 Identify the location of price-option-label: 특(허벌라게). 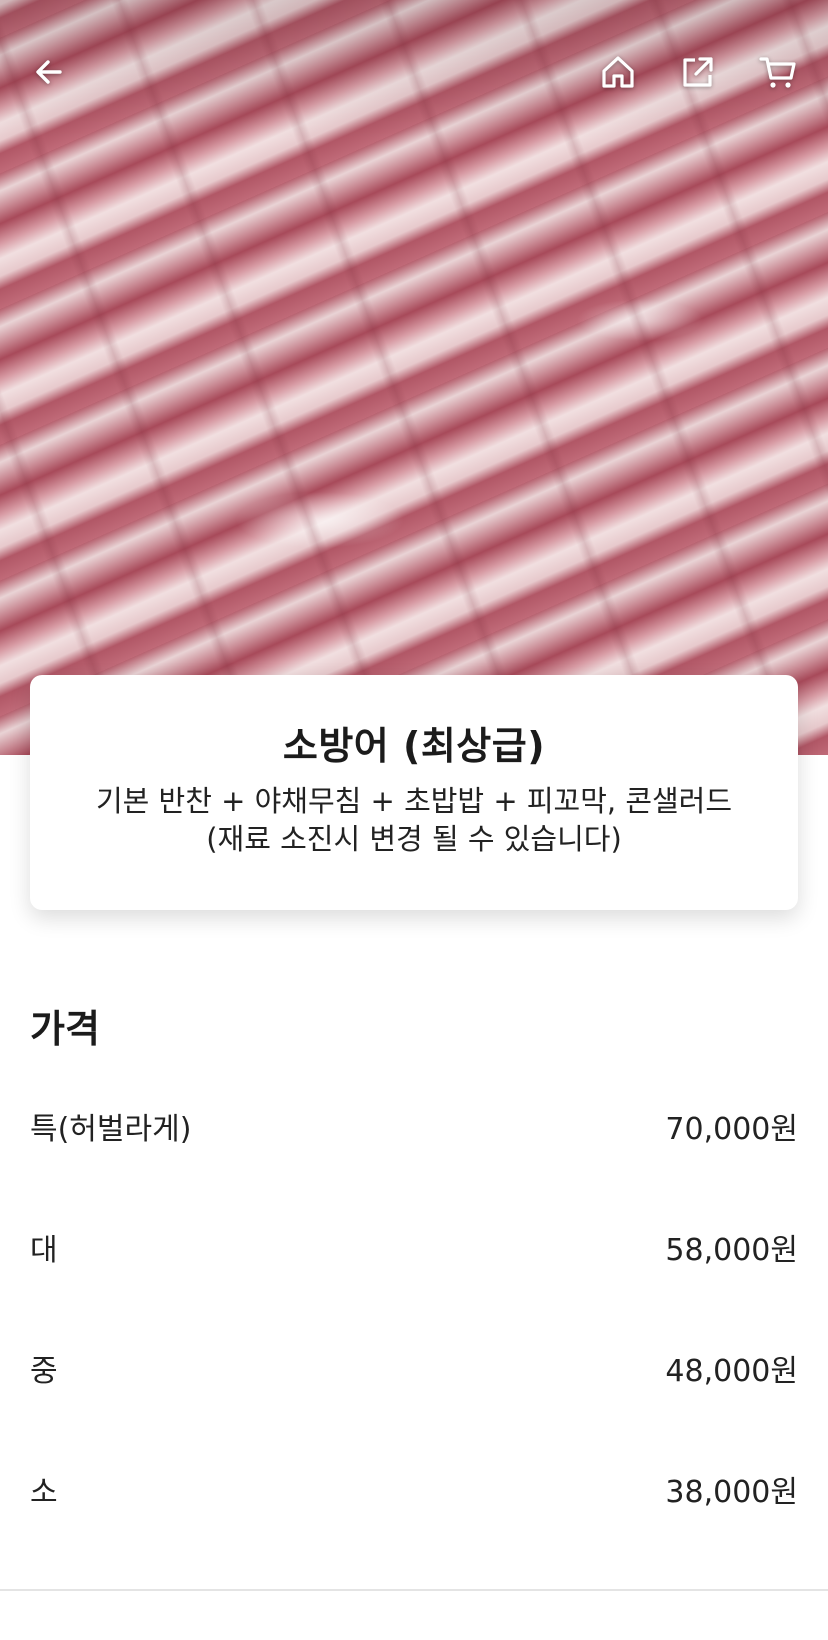
(111, 1129).